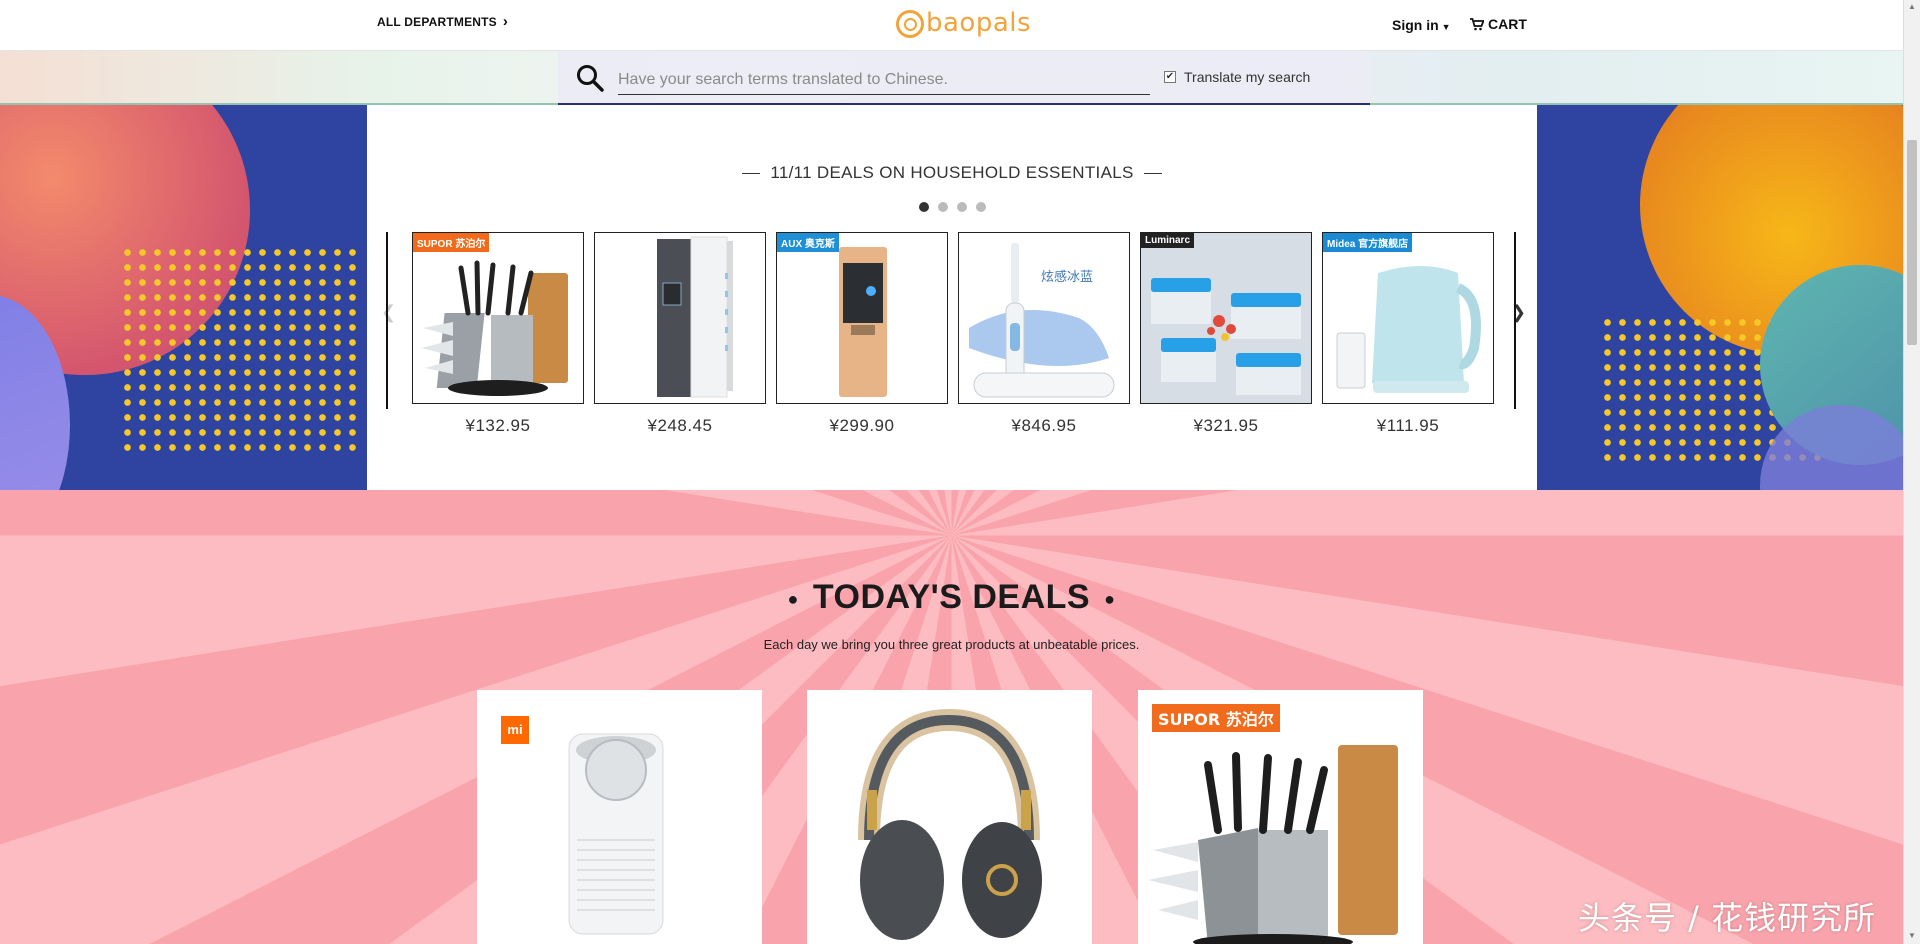 Image resolution: width=1920 pixels, height=944 pixels. I want to click on toothbrush-caption: 炫感冰蓝, so click(1067, 277).